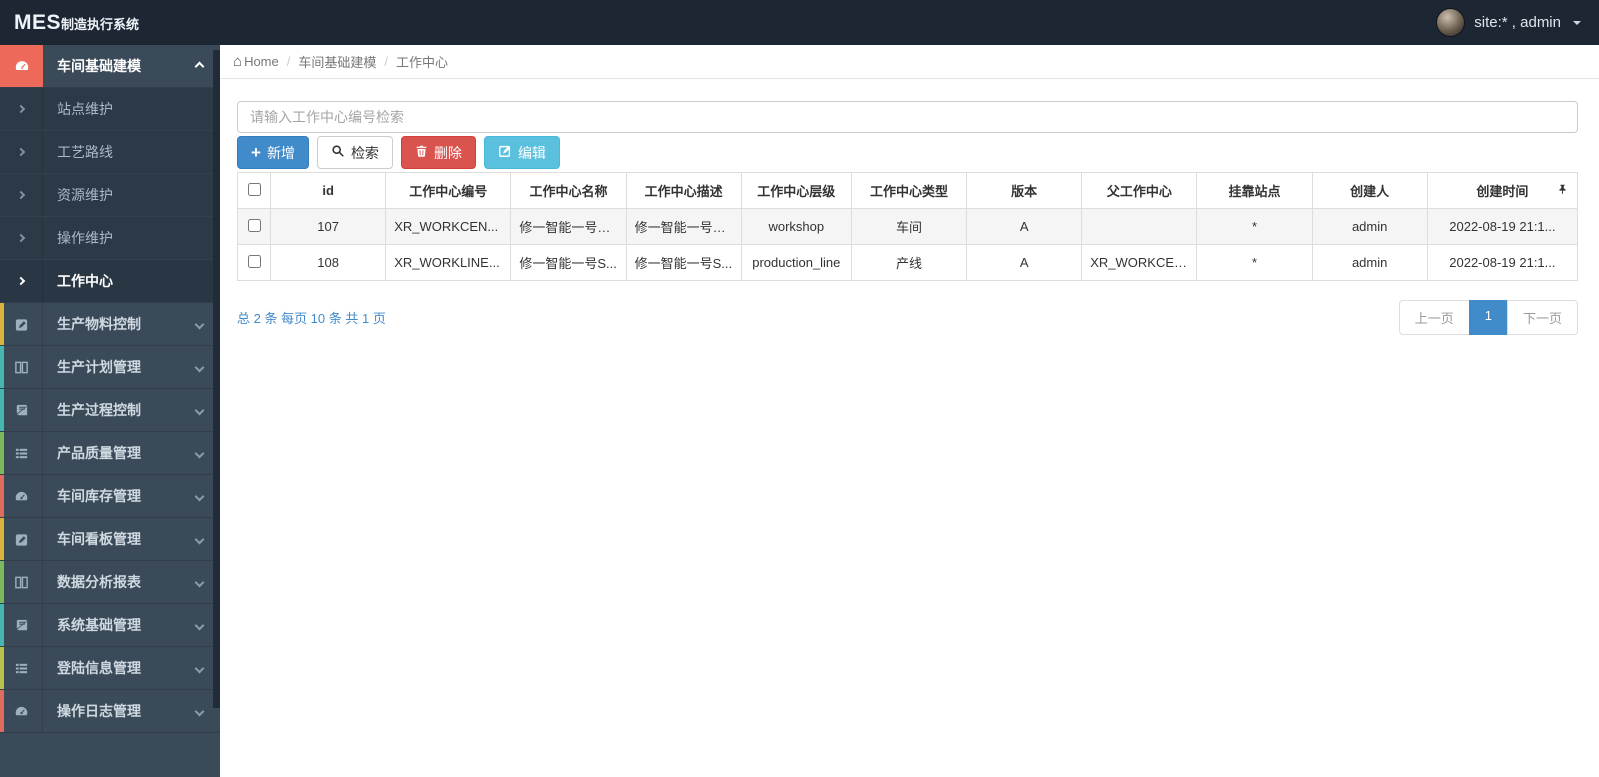  I want to click on table-header-label: 工作中心编号, so click(448, 191).